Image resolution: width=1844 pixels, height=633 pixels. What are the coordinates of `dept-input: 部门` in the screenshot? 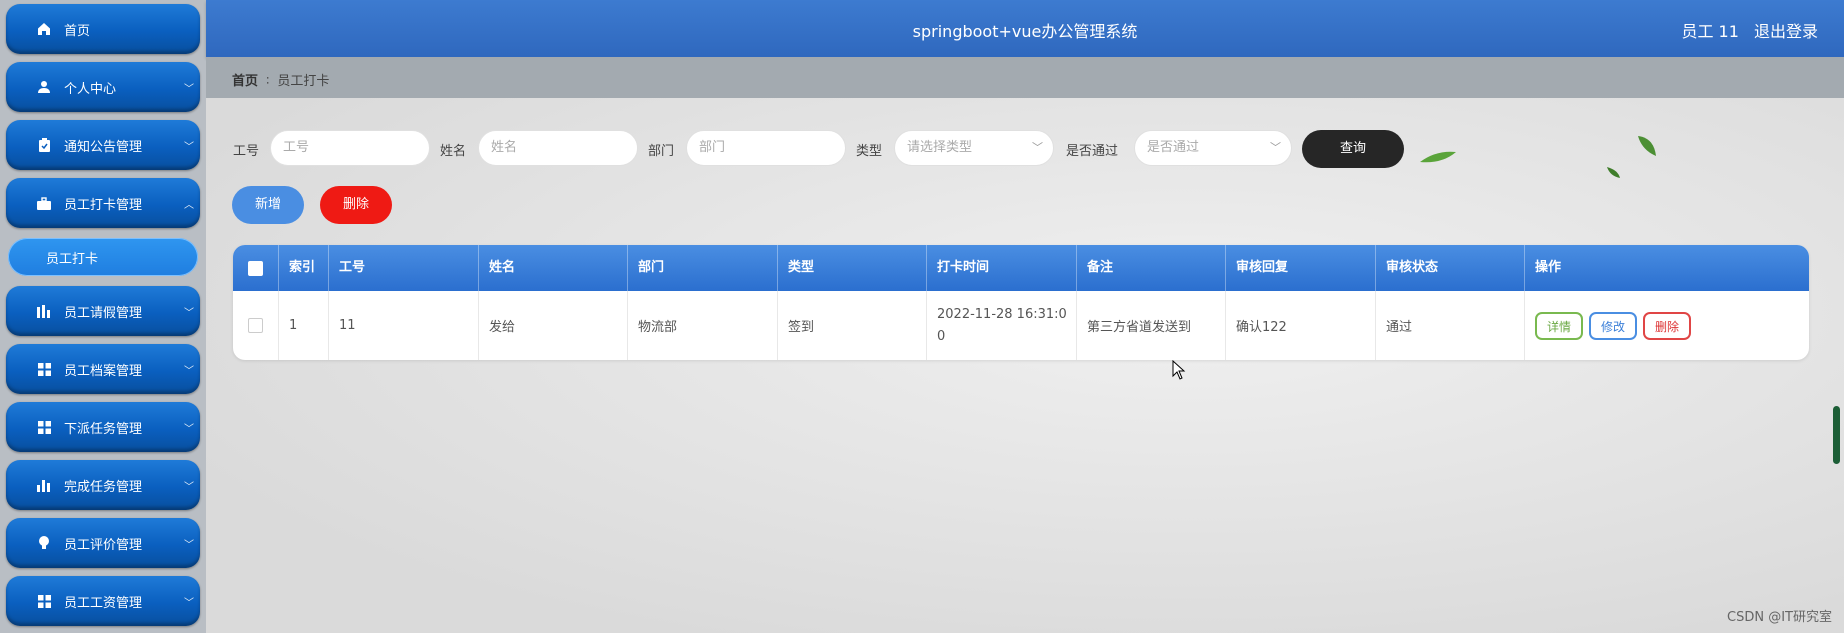 It's located at (766, 148).